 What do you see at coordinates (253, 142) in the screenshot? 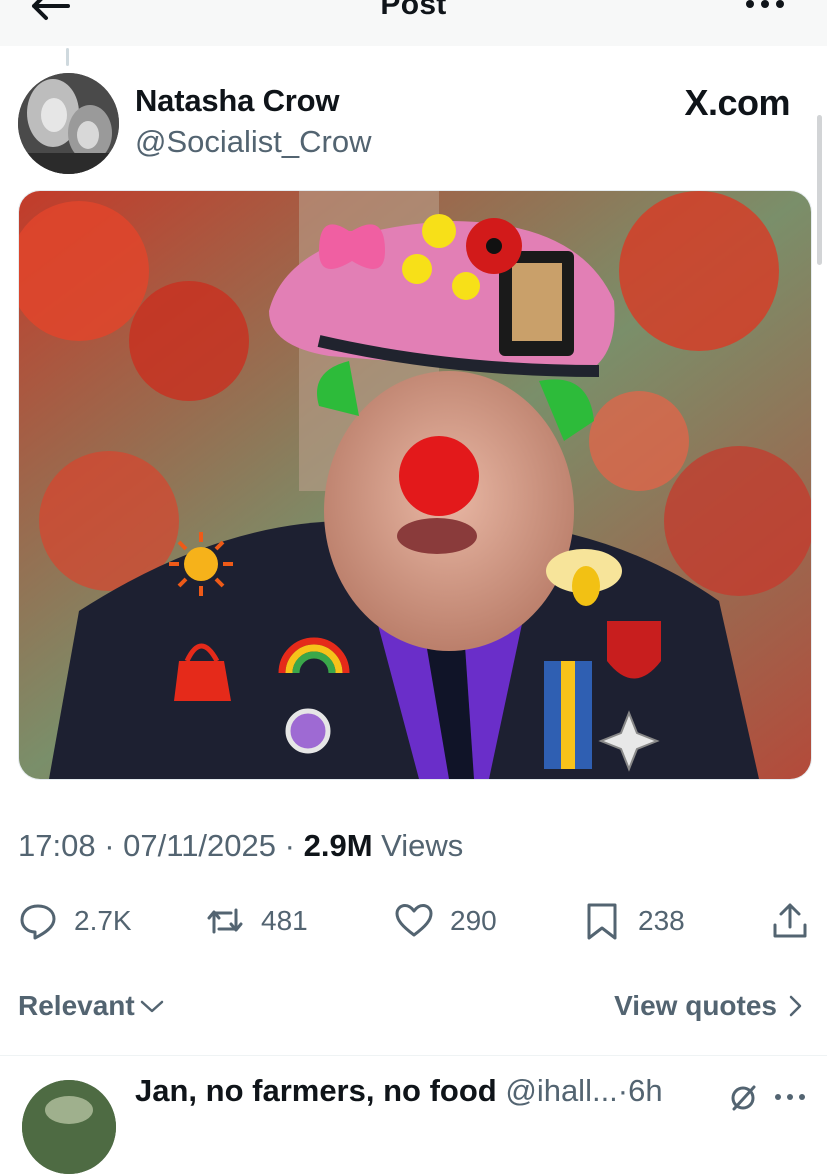
I see `author-handle: @Socialist_Crow` at bounding box center [253, 142].